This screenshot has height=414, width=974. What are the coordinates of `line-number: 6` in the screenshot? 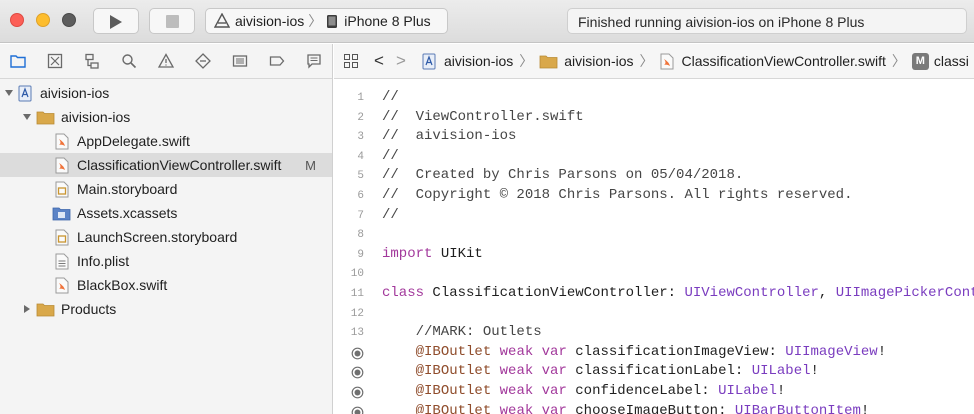 It's located at (360, 196).